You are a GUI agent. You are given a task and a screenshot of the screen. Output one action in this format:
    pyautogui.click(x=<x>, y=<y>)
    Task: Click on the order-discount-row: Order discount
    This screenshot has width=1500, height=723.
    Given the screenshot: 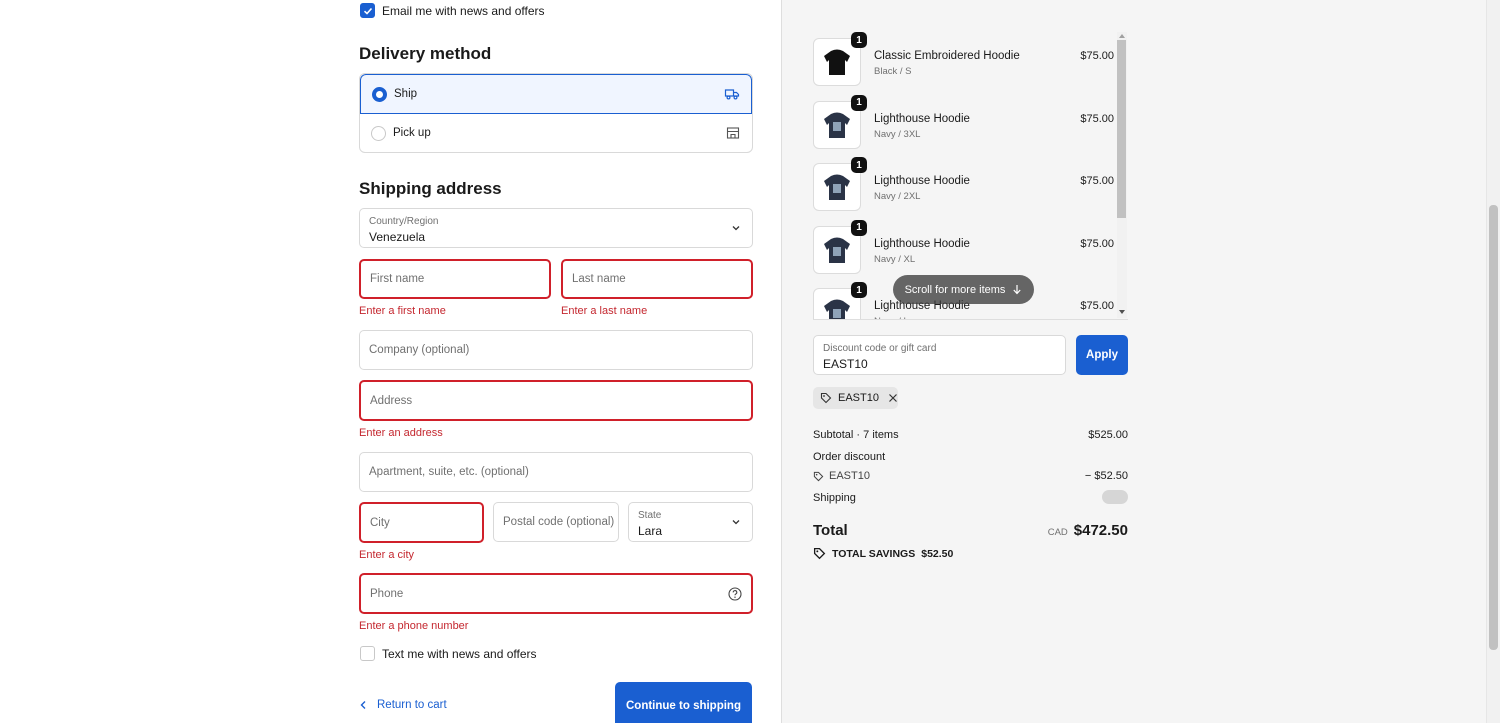 What is the action you would take?
    pyautogui.click(x=970, y=457)
    